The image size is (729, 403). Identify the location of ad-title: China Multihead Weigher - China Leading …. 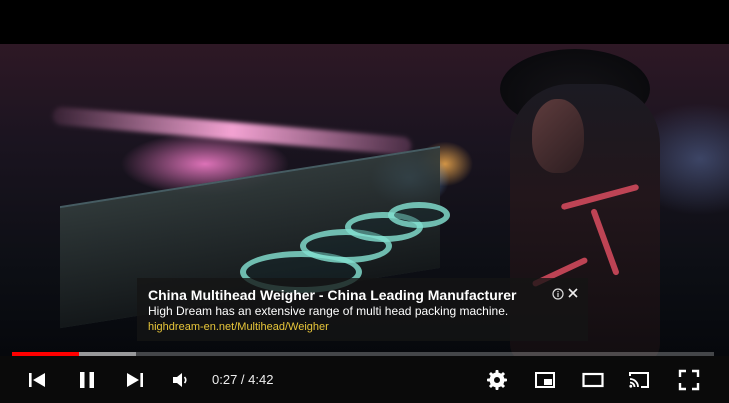
(362, 295).